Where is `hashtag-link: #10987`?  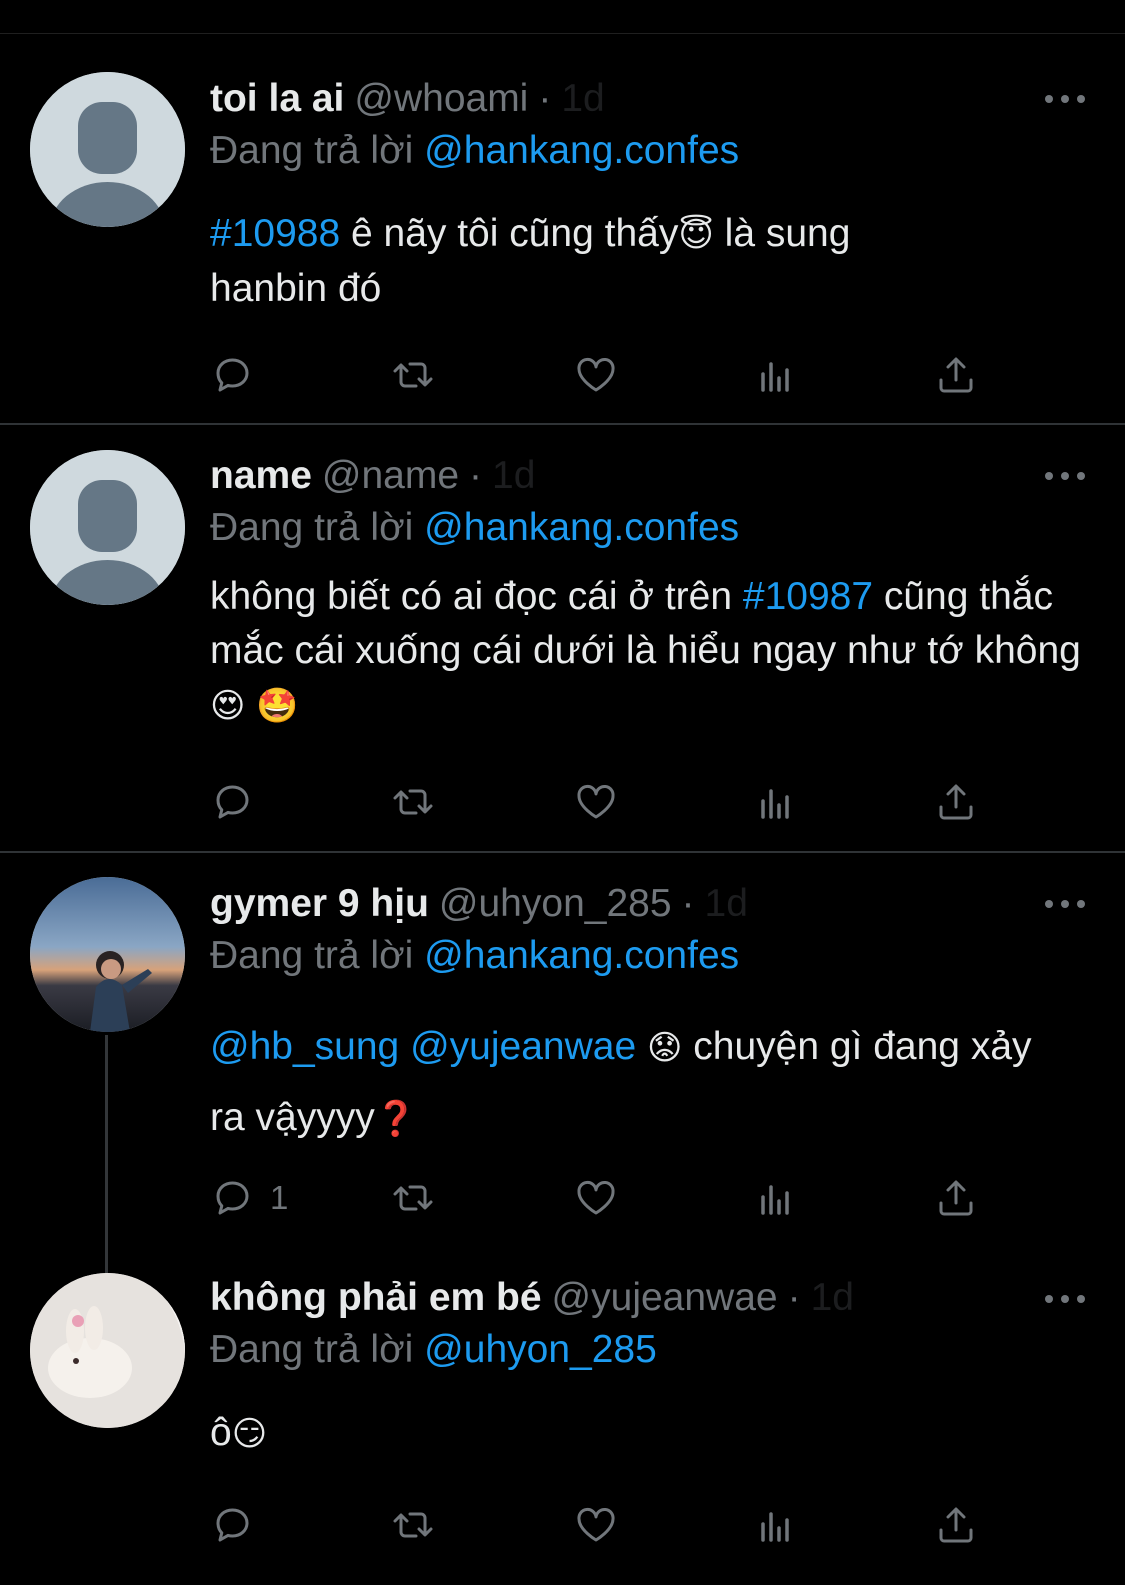
hashtag-link: #10987 is located at coordinates (808, 596).